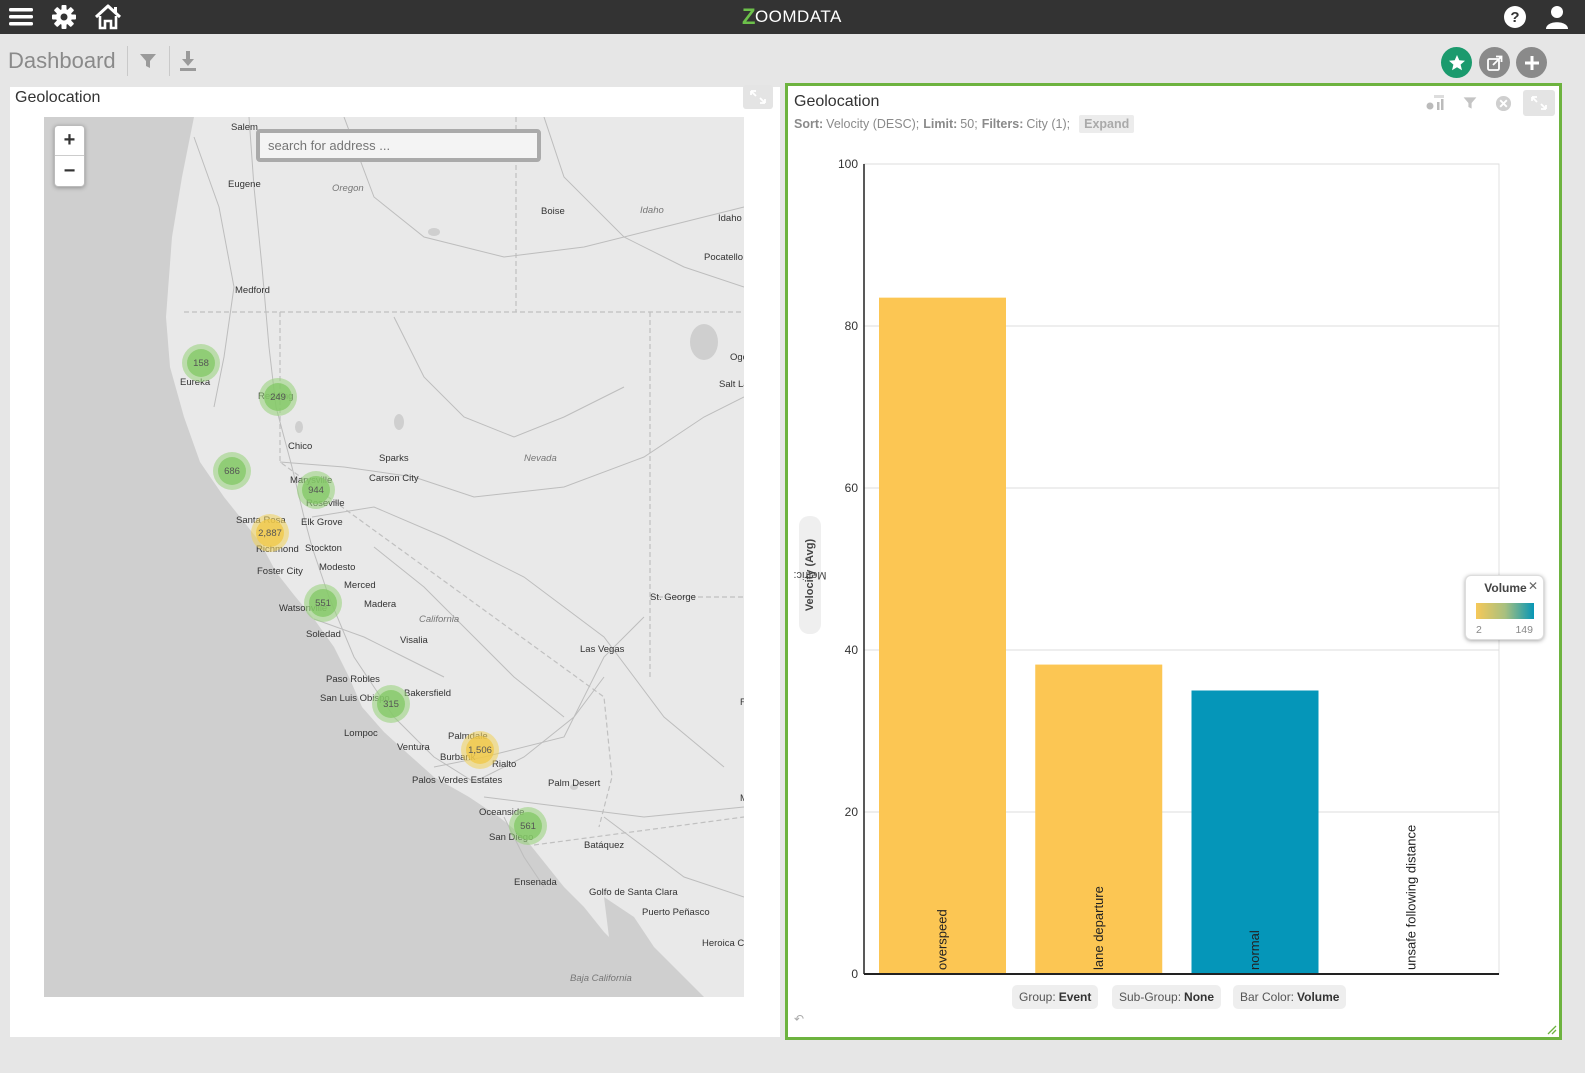 The image size is (1585, 1073). I want to click on cluster-count: 561, so click(528, 826).